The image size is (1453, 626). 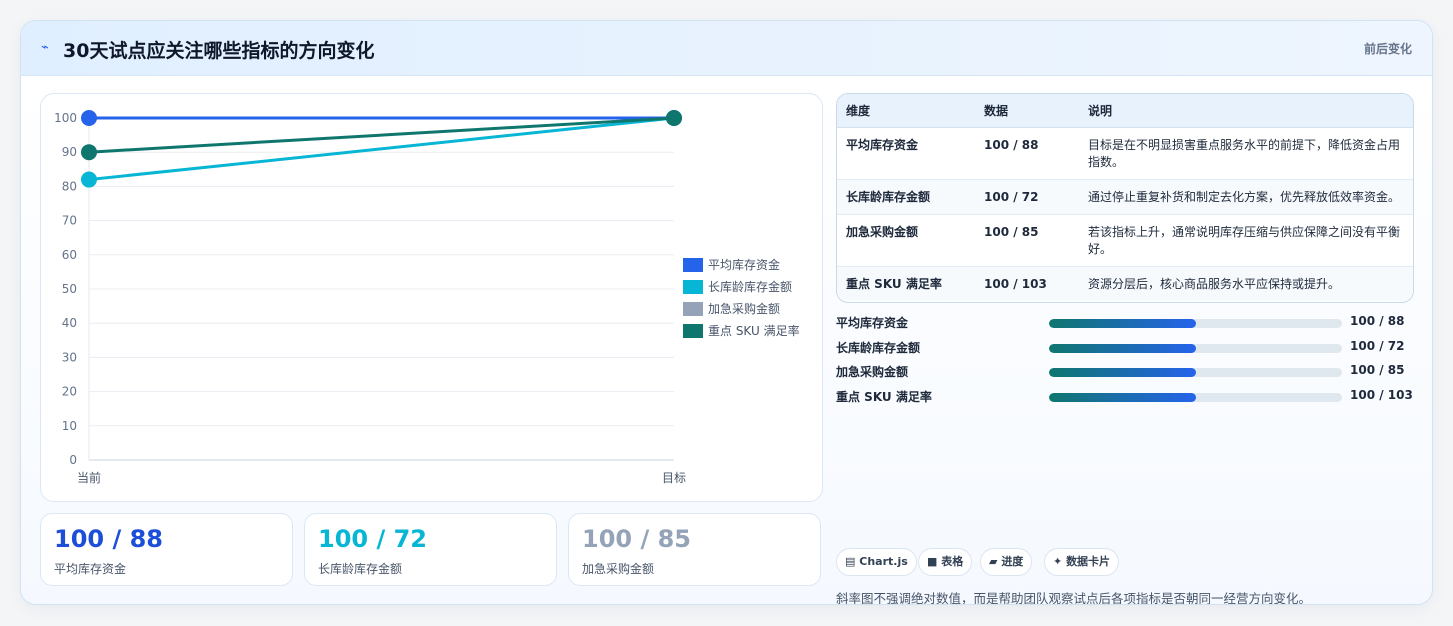 I want to click on y-tick-label: 30, so click(x=69, y=357).